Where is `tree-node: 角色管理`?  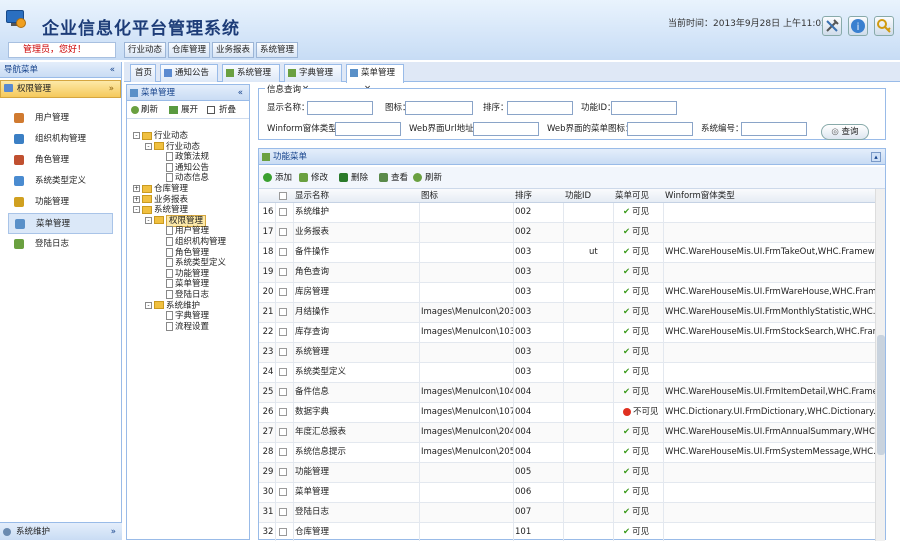
tree-node: 角色管理 is located at coordinates (183, 253).